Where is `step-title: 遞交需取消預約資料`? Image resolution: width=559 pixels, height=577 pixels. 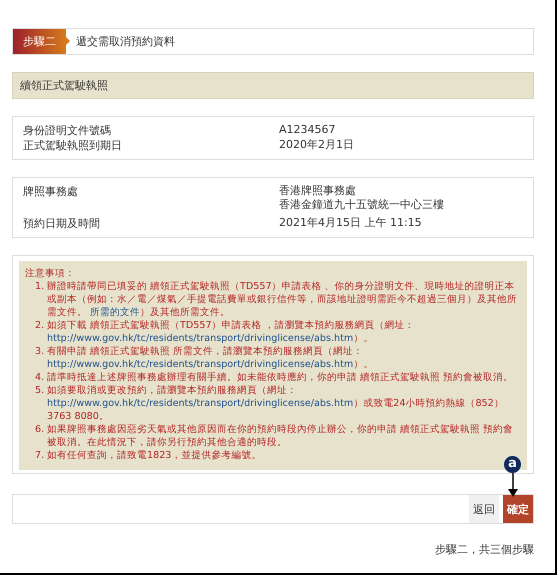
step-title: 遞交需取消預約資料 is located at coordinates (125, 41).